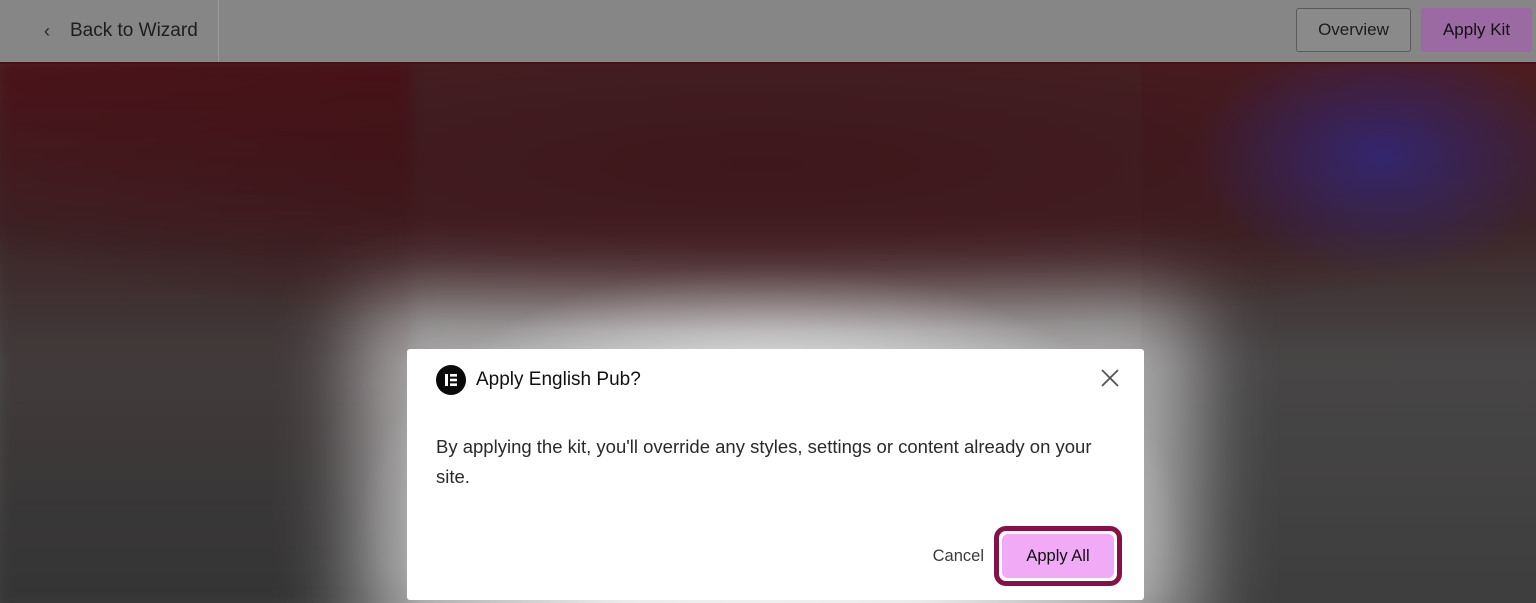  What do you see at coordinates (47, 30) in the screenshot?
I see `chevron-left-icon: ‹` at bounding box center [47, 30].